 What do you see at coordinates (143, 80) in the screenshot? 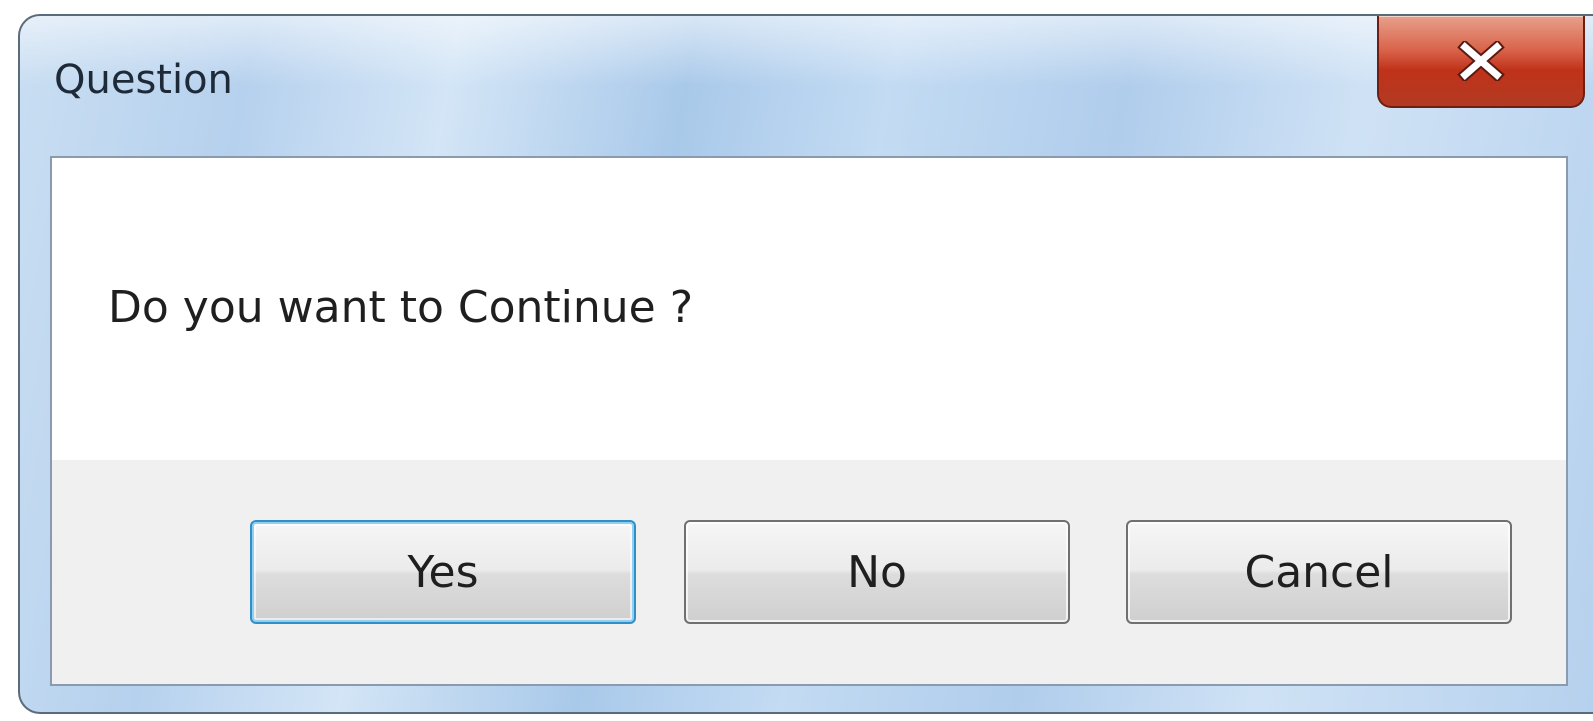
I see `dialog-title: Question` at bounding box center [143, 80].